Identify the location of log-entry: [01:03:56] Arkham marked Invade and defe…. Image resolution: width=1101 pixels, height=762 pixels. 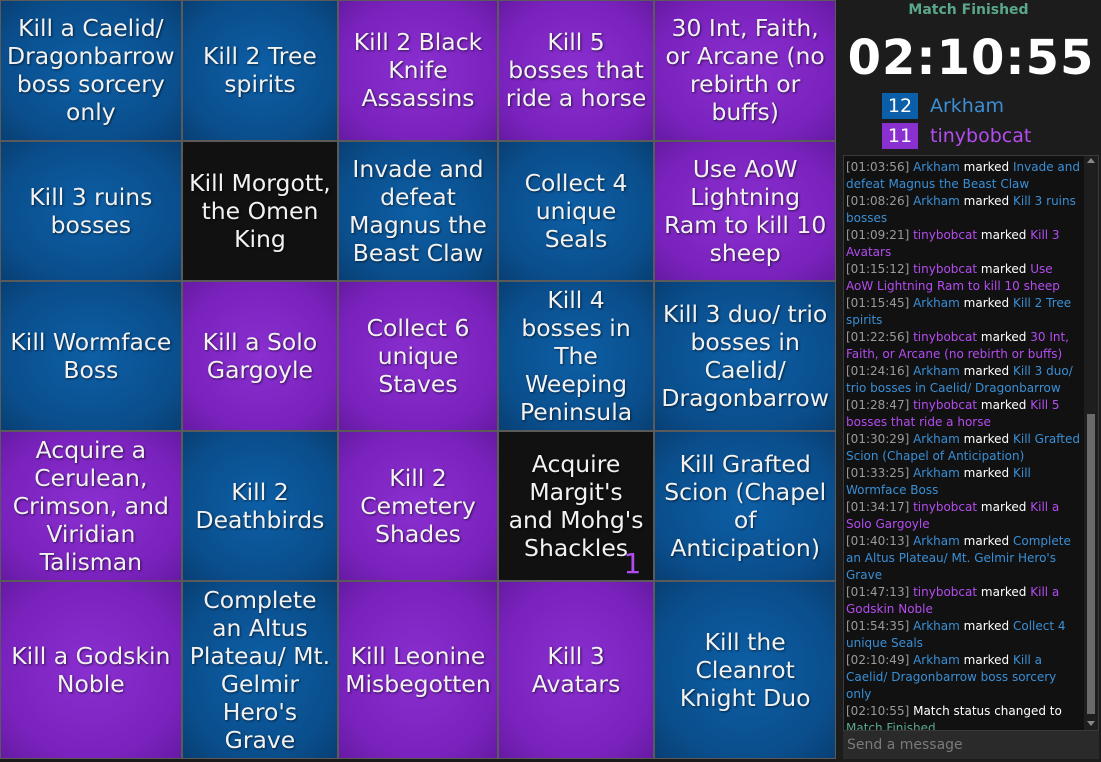
(963, 176).